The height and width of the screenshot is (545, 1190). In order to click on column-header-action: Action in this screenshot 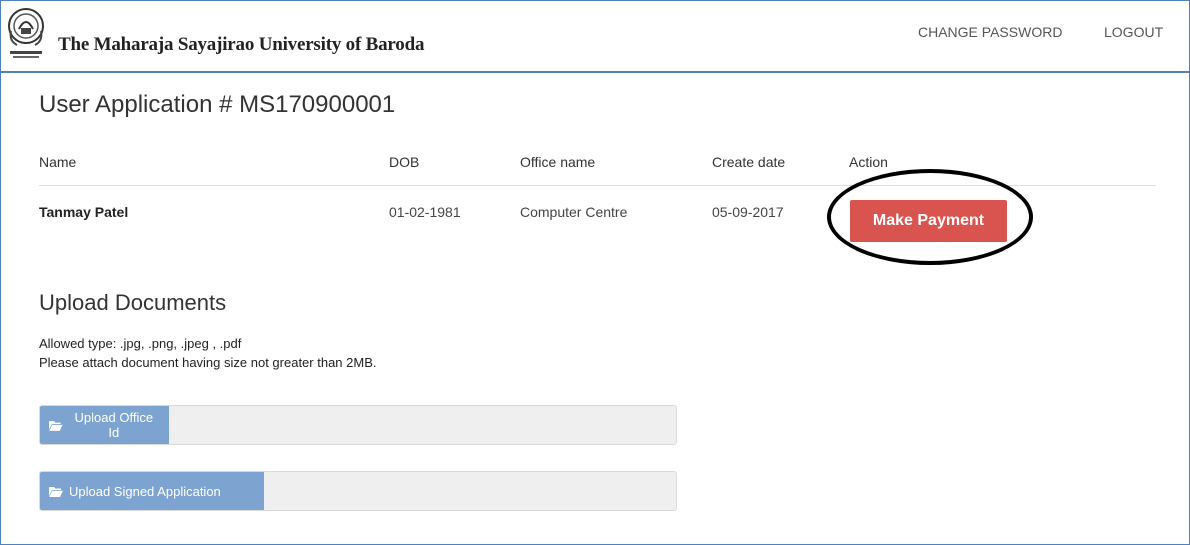, I will do `click(868, 162)`.